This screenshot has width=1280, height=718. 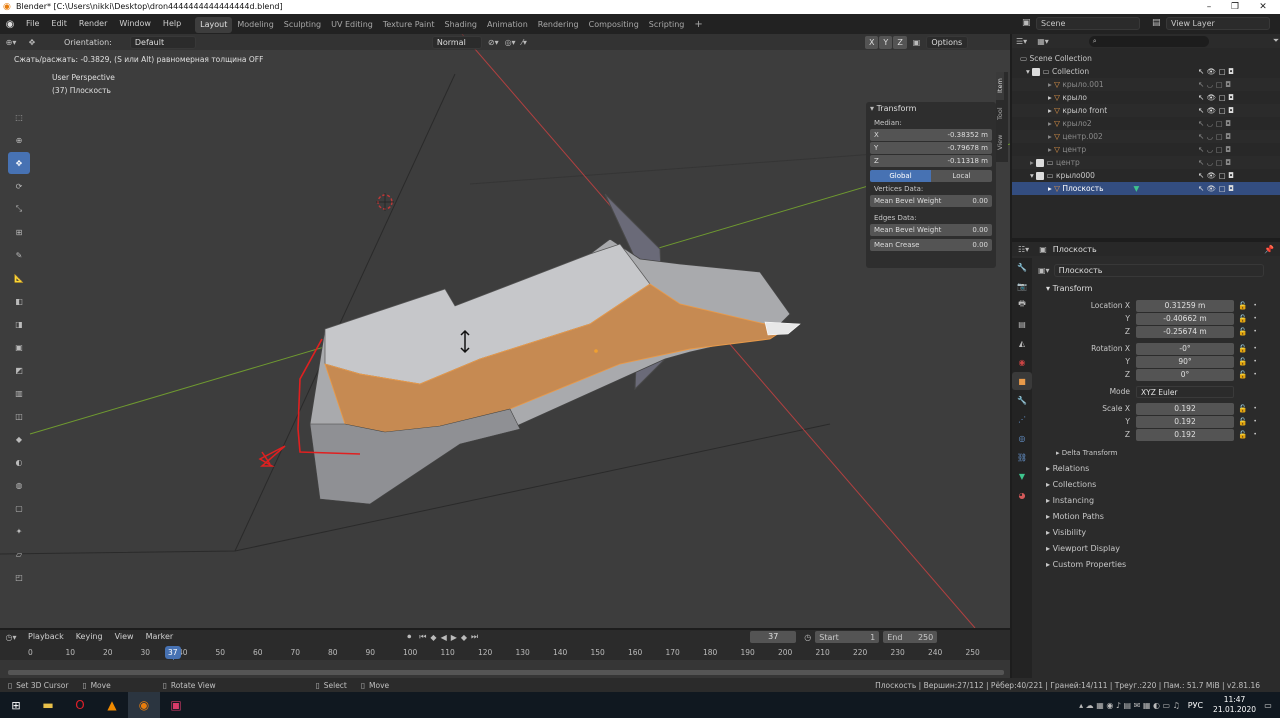 I want to click on record-icon: ⏺, so click(x=409, y=637).